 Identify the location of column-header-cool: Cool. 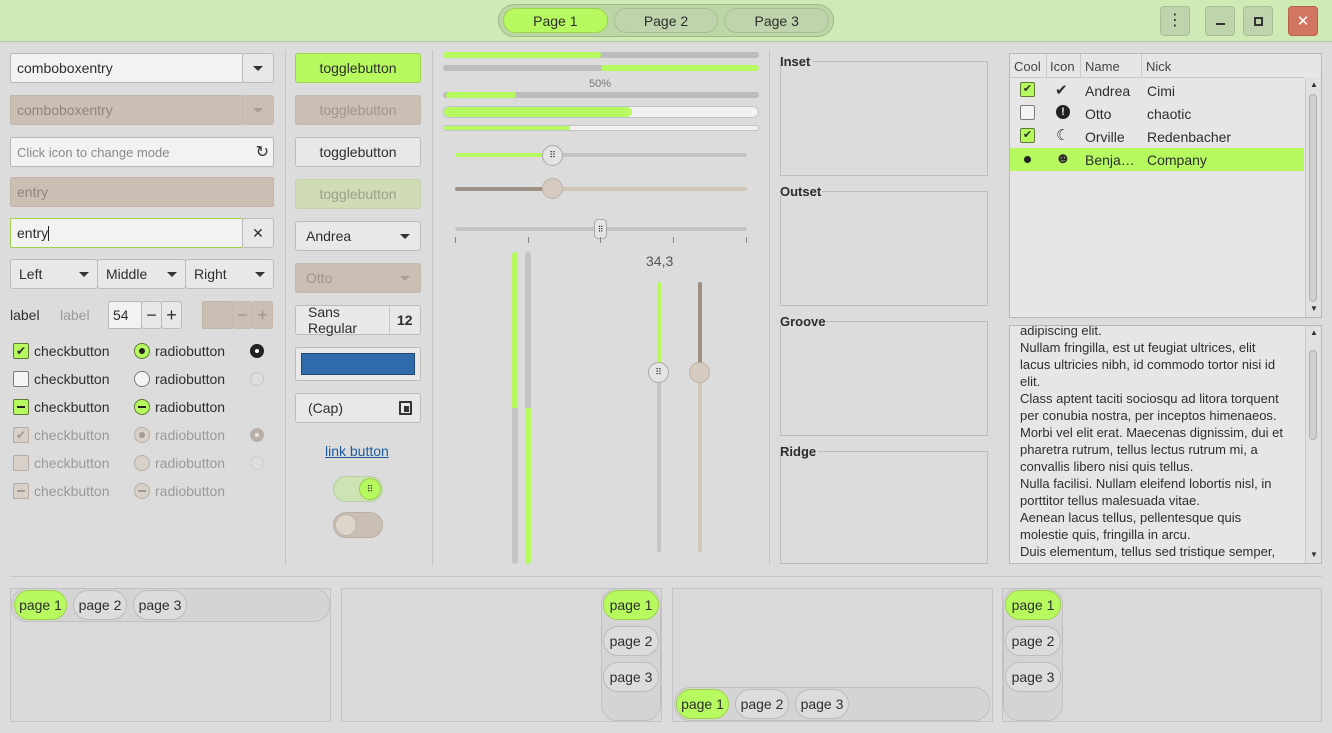
(1027, 66).